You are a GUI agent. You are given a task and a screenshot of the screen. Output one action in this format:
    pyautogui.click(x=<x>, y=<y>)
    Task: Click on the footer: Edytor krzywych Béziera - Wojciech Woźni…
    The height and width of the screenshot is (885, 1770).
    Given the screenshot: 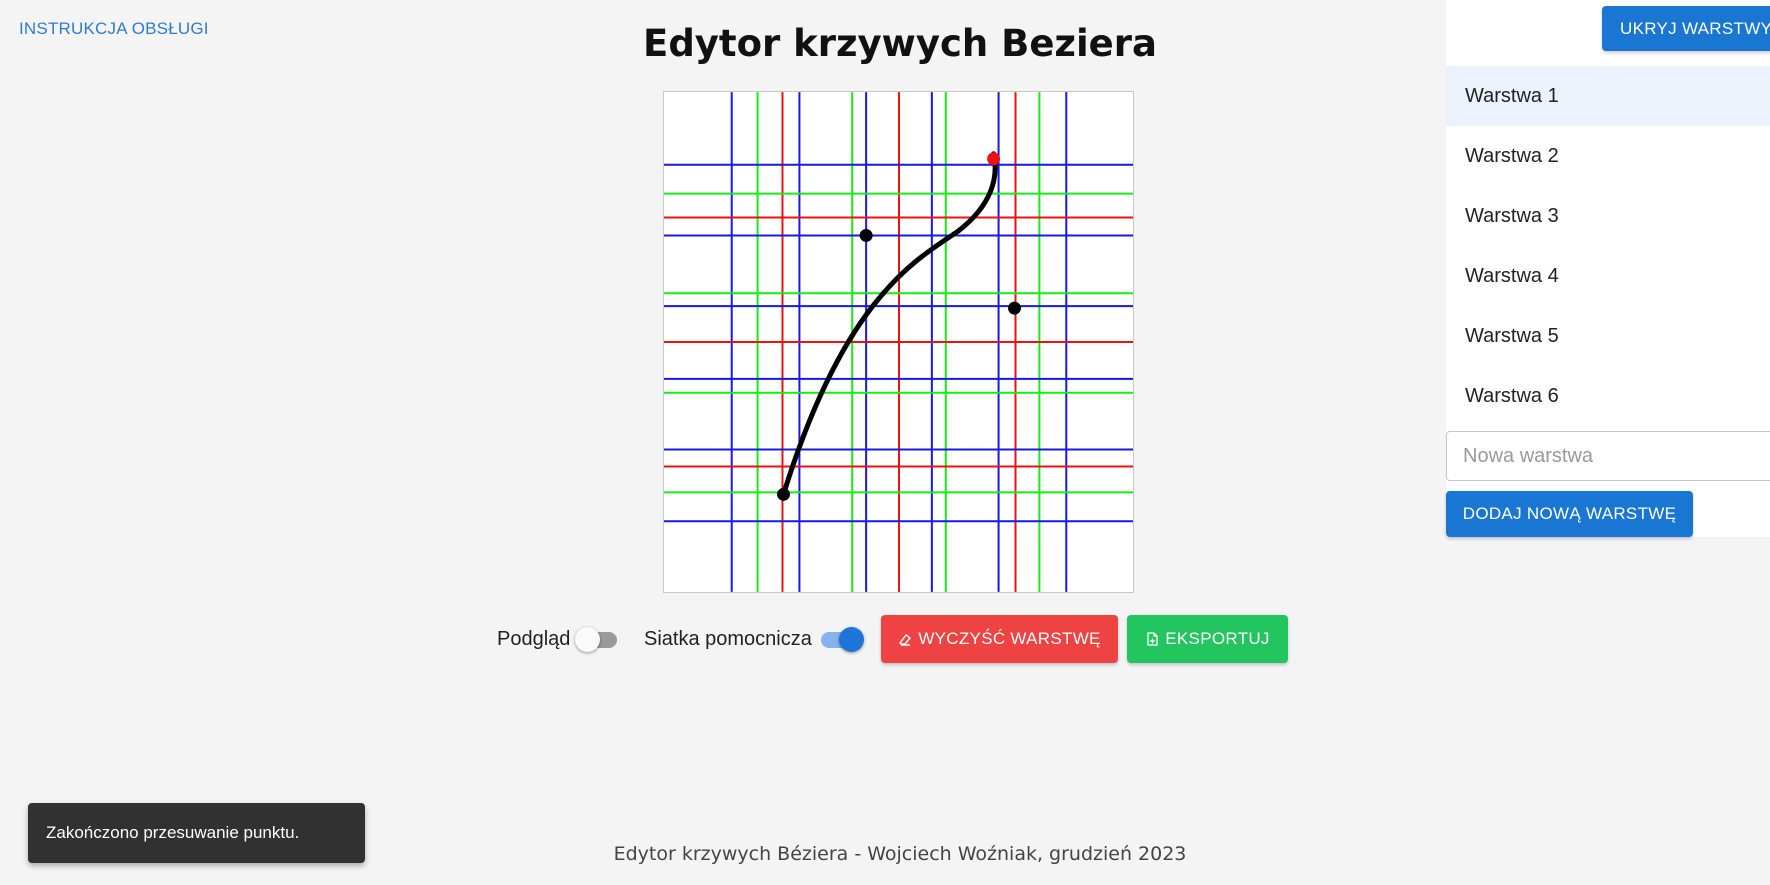 What is the action you would take?
    pyautogui.click(x=900, y=854)
    